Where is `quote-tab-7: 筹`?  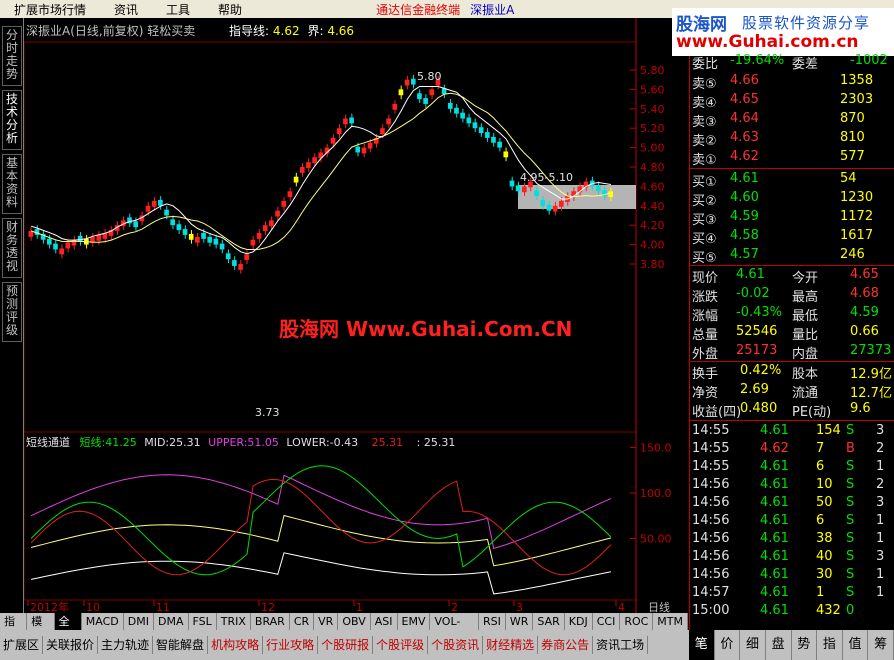
quote-tab-7: 筹 is located at coordinates (881, 645).